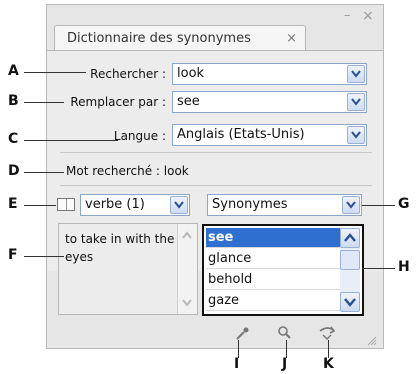 The height and width of the screenshot is (374, 418). What do you see at coordinates (274, 238) in the screenshot?
I see `list-item: see` at bounding box center [274, 238].